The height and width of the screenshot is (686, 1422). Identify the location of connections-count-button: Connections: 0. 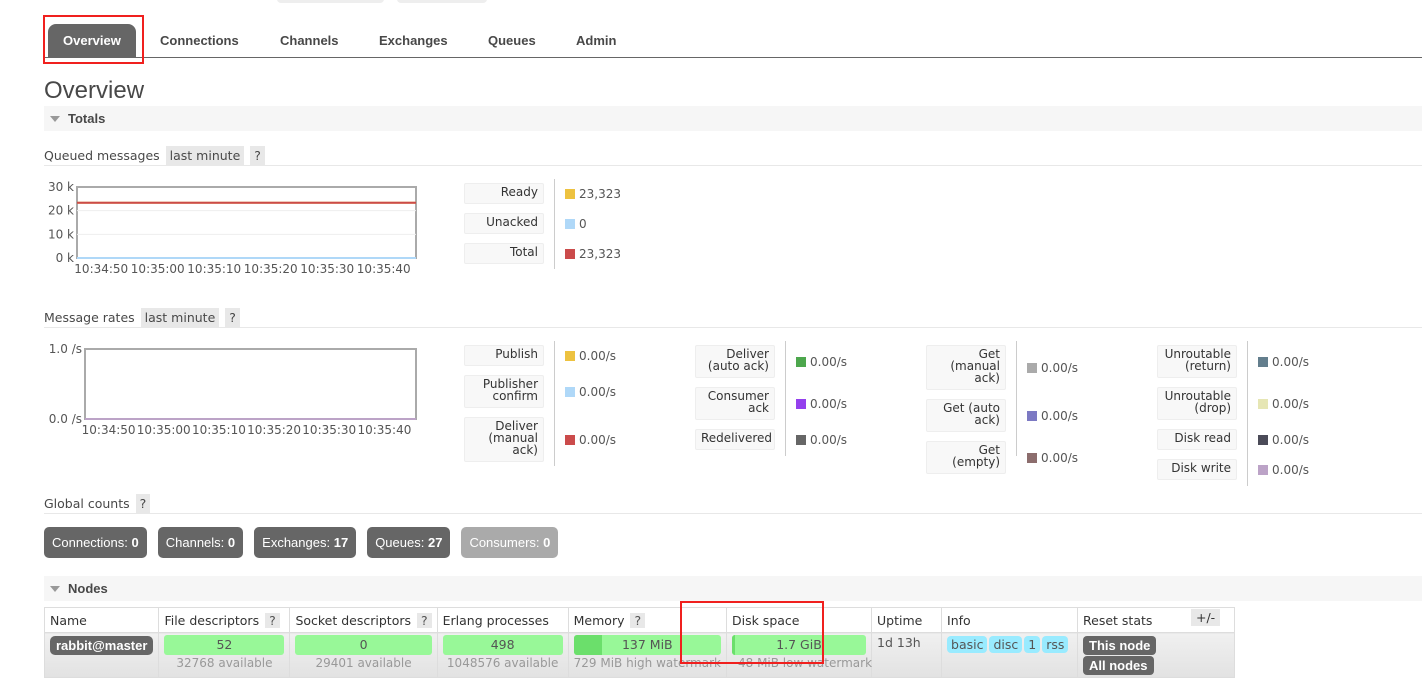
(95, 542).